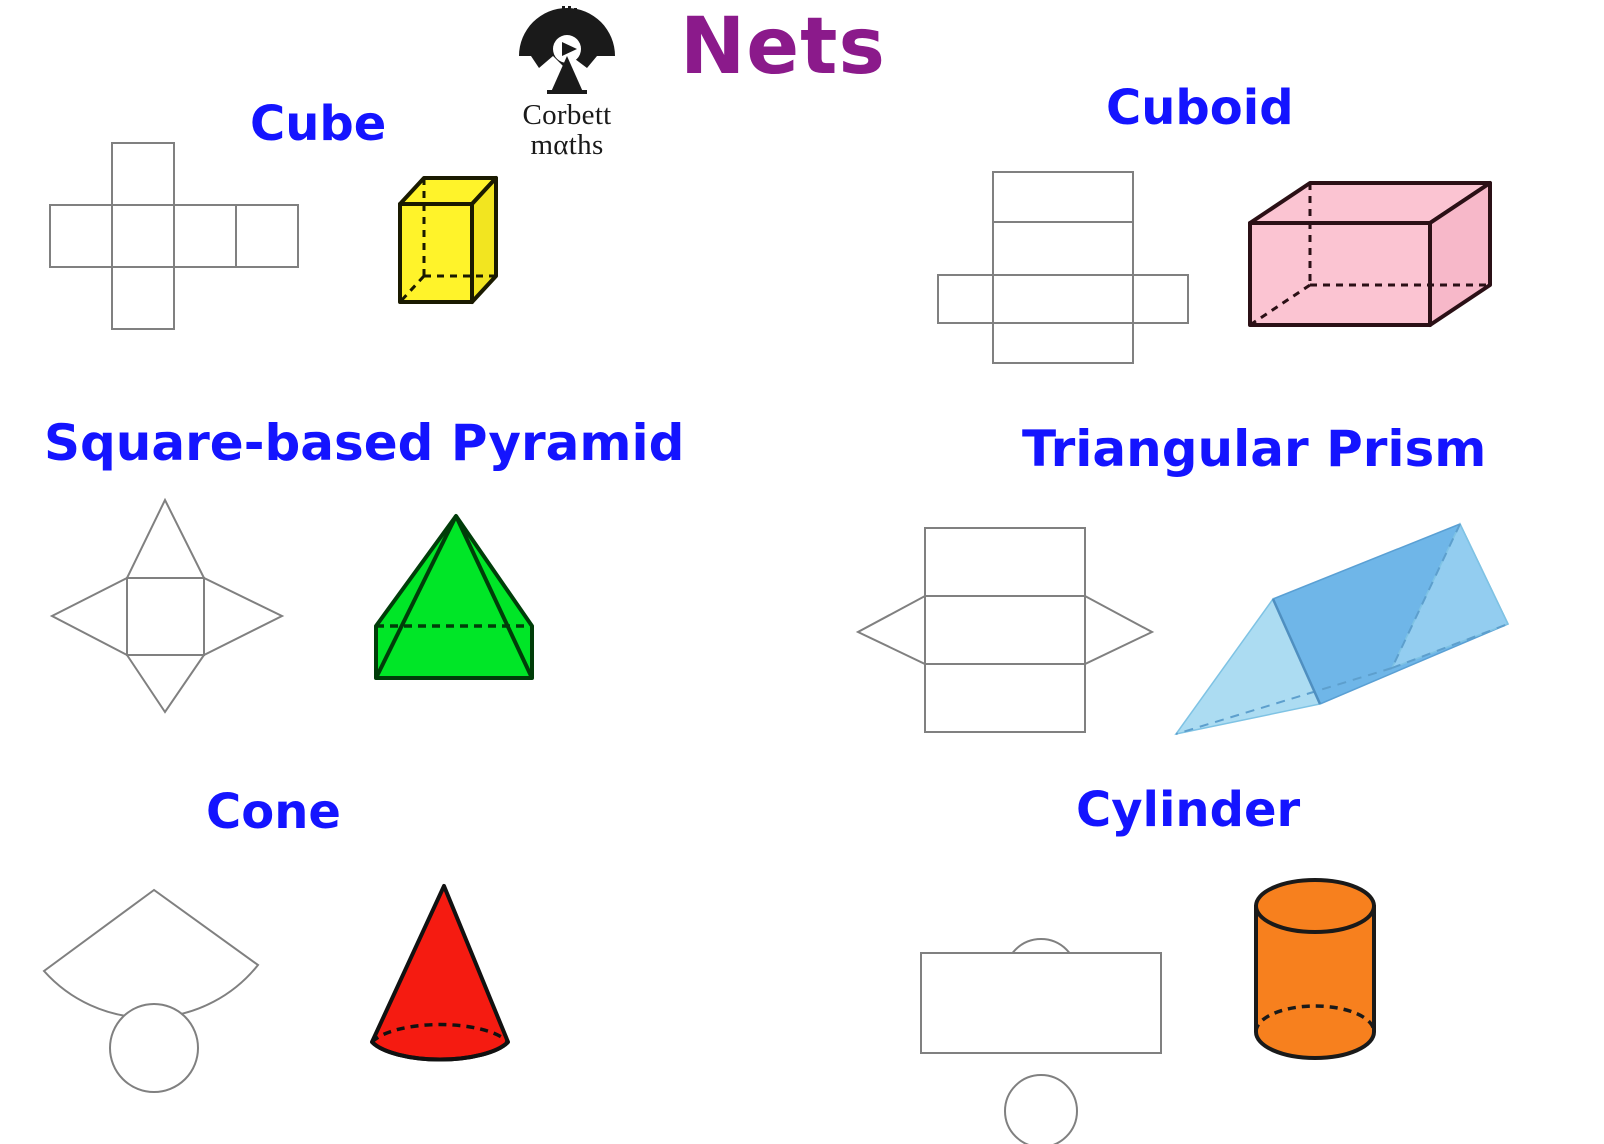 The height and width of the screenshot is (1144, 1604). Describe the element at coordinates (364, 443) in the screenshot. I see `shape-label-square-based-pyramid: Square-based Pyramid` at that location.